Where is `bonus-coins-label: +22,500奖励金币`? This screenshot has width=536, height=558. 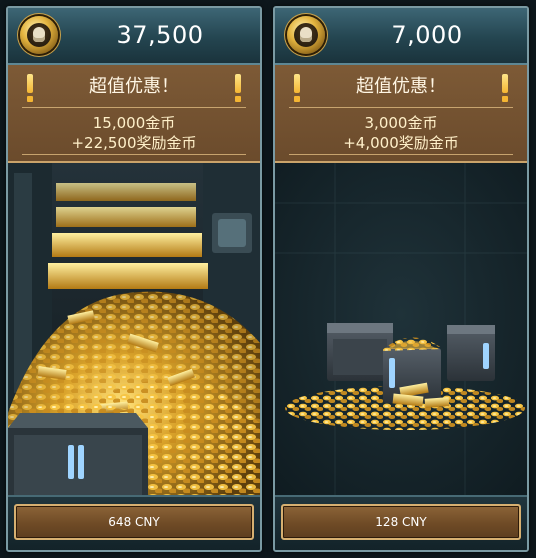 bonus-coins-label: +22,500奖励金币 is located at coordinates (134, 143).